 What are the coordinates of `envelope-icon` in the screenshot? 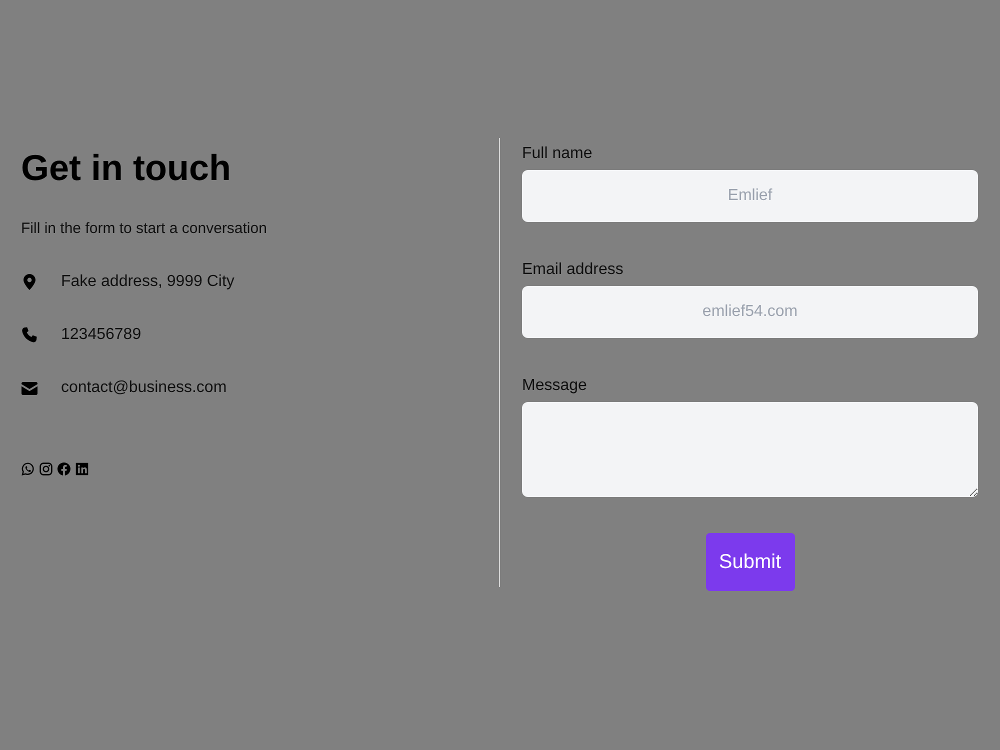 It's located at (29, 388).